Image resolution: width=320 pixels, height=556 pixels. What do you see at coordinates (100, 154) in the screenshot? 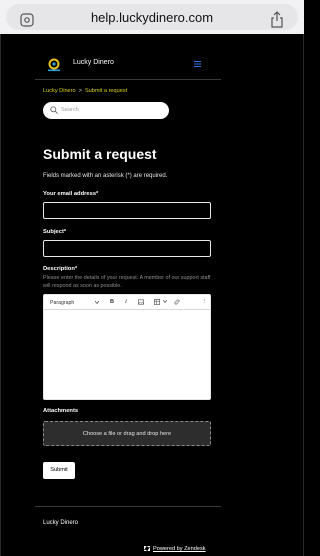
I see `page-title: Submit a request` at bounding box center [100, 154].